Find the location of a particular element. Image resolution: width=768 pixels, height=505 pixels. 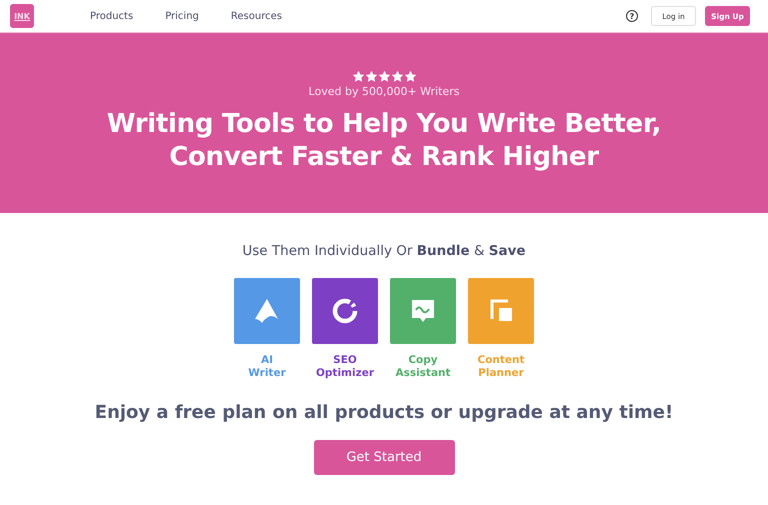

help-icon: ? is located at coordinates (632, 16).